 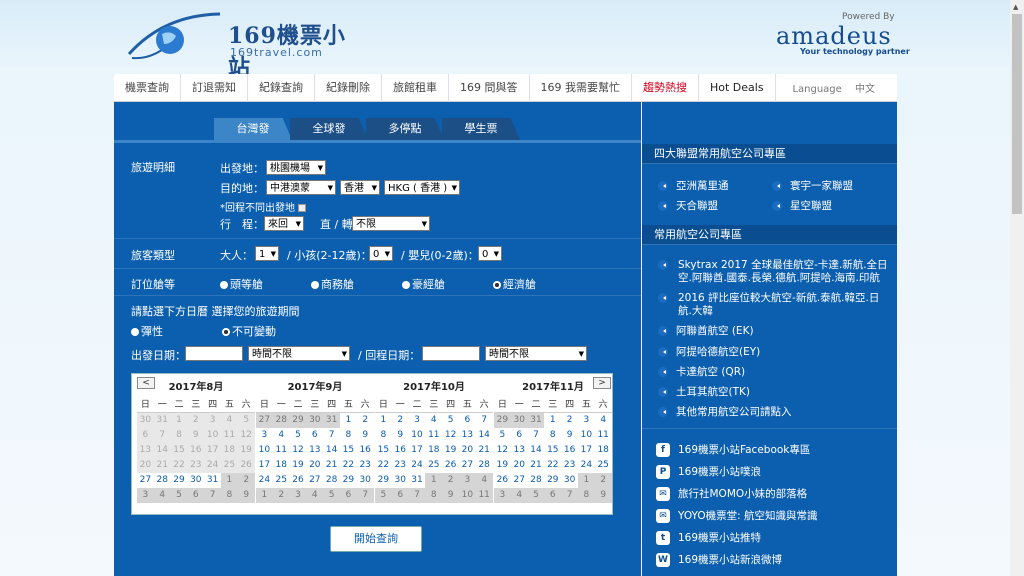 I want to click on airline-item-ey: 阿提哈德航空(EY), so click(x=709, y=351).